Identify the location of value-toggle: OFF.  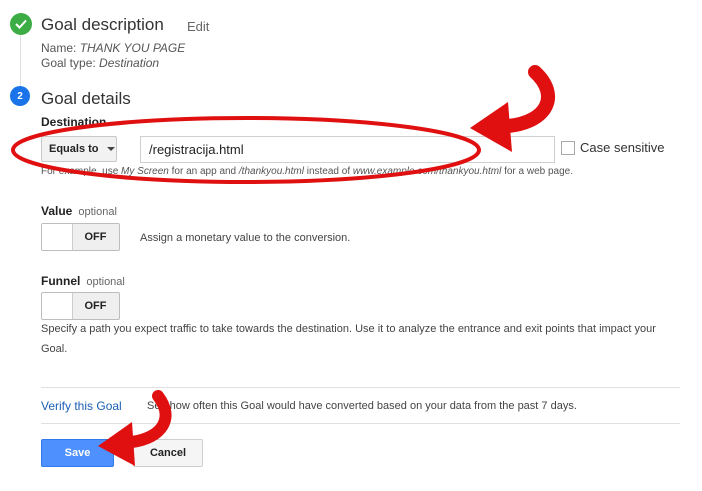
(80, 237).